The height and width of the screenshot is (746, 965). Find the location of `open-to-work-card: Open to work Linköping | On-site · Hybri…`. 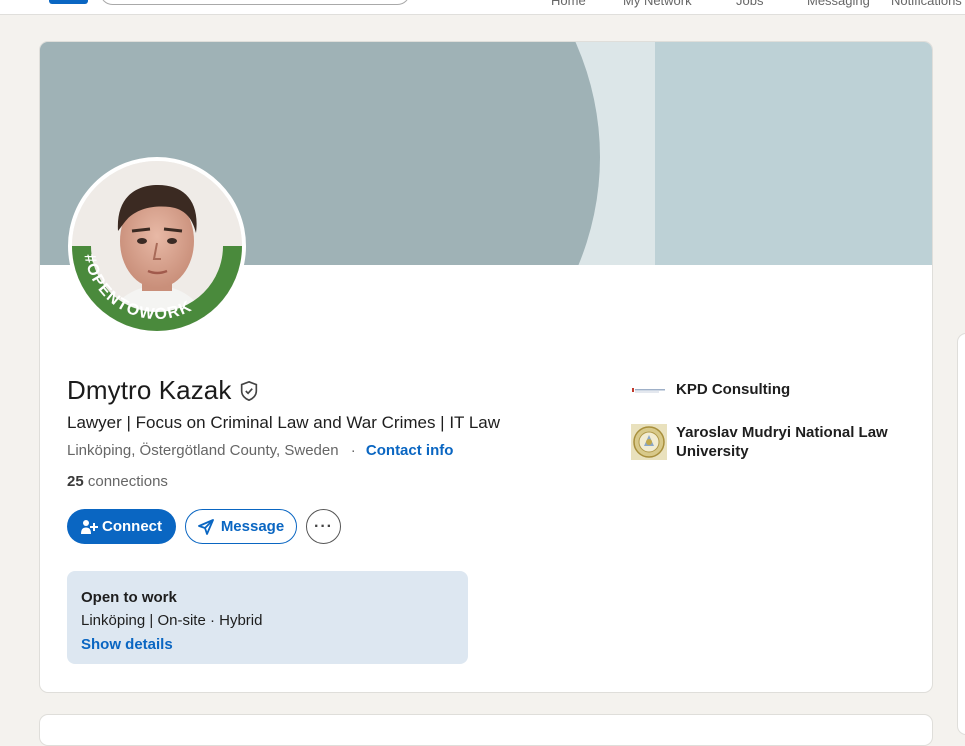

open-to-work-card: Open to work Linköping | On-site · Hybri… is located at coordinates (267, 617).